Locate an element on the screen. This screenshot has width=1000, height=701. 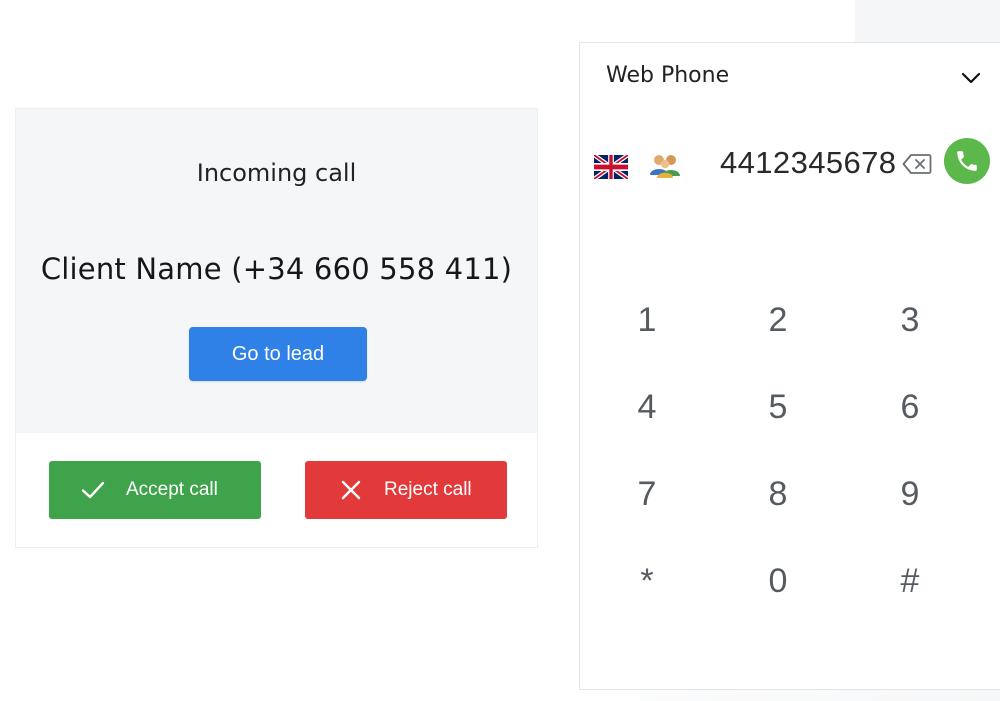
keypad-key-3: 3 is located at coordinates (910, 320).